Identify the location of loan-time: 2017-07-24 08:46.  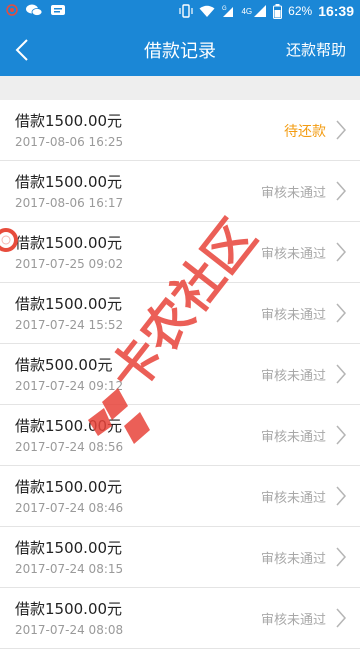
(69, 508).